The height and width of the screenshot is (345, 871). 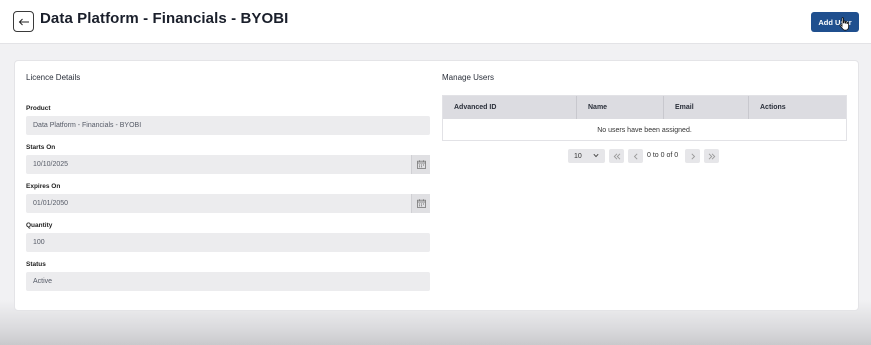 What do you see at coordinates (39, 225) in the screenshot?
I see `quantity-label: Quantity` at bounding box center [39, 225].